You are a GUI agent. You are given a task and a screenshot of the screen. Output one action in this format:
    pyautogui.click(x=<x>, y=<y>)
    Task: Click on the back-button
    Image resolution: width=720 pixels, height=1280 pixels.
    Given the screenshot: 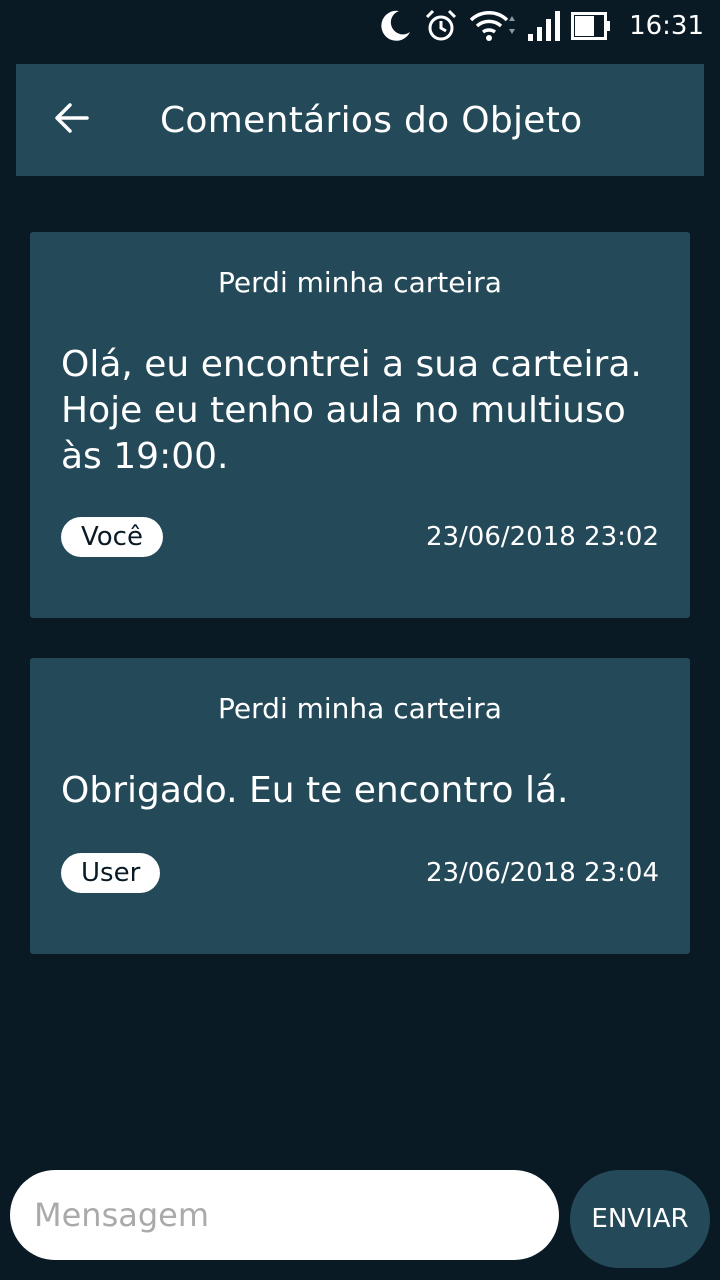 What is the action you would take?
    pyautogui.click(x=72, y=120)
    